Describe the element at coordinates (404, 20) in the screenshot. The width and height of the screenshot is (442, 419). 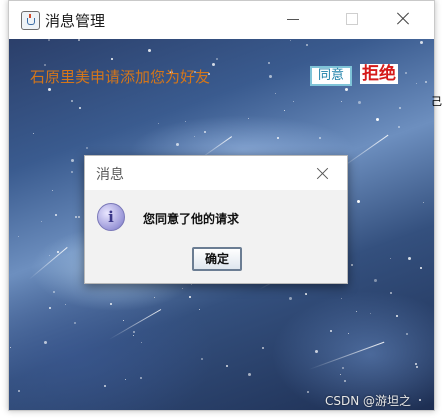
I see `close-window-button` at that location.